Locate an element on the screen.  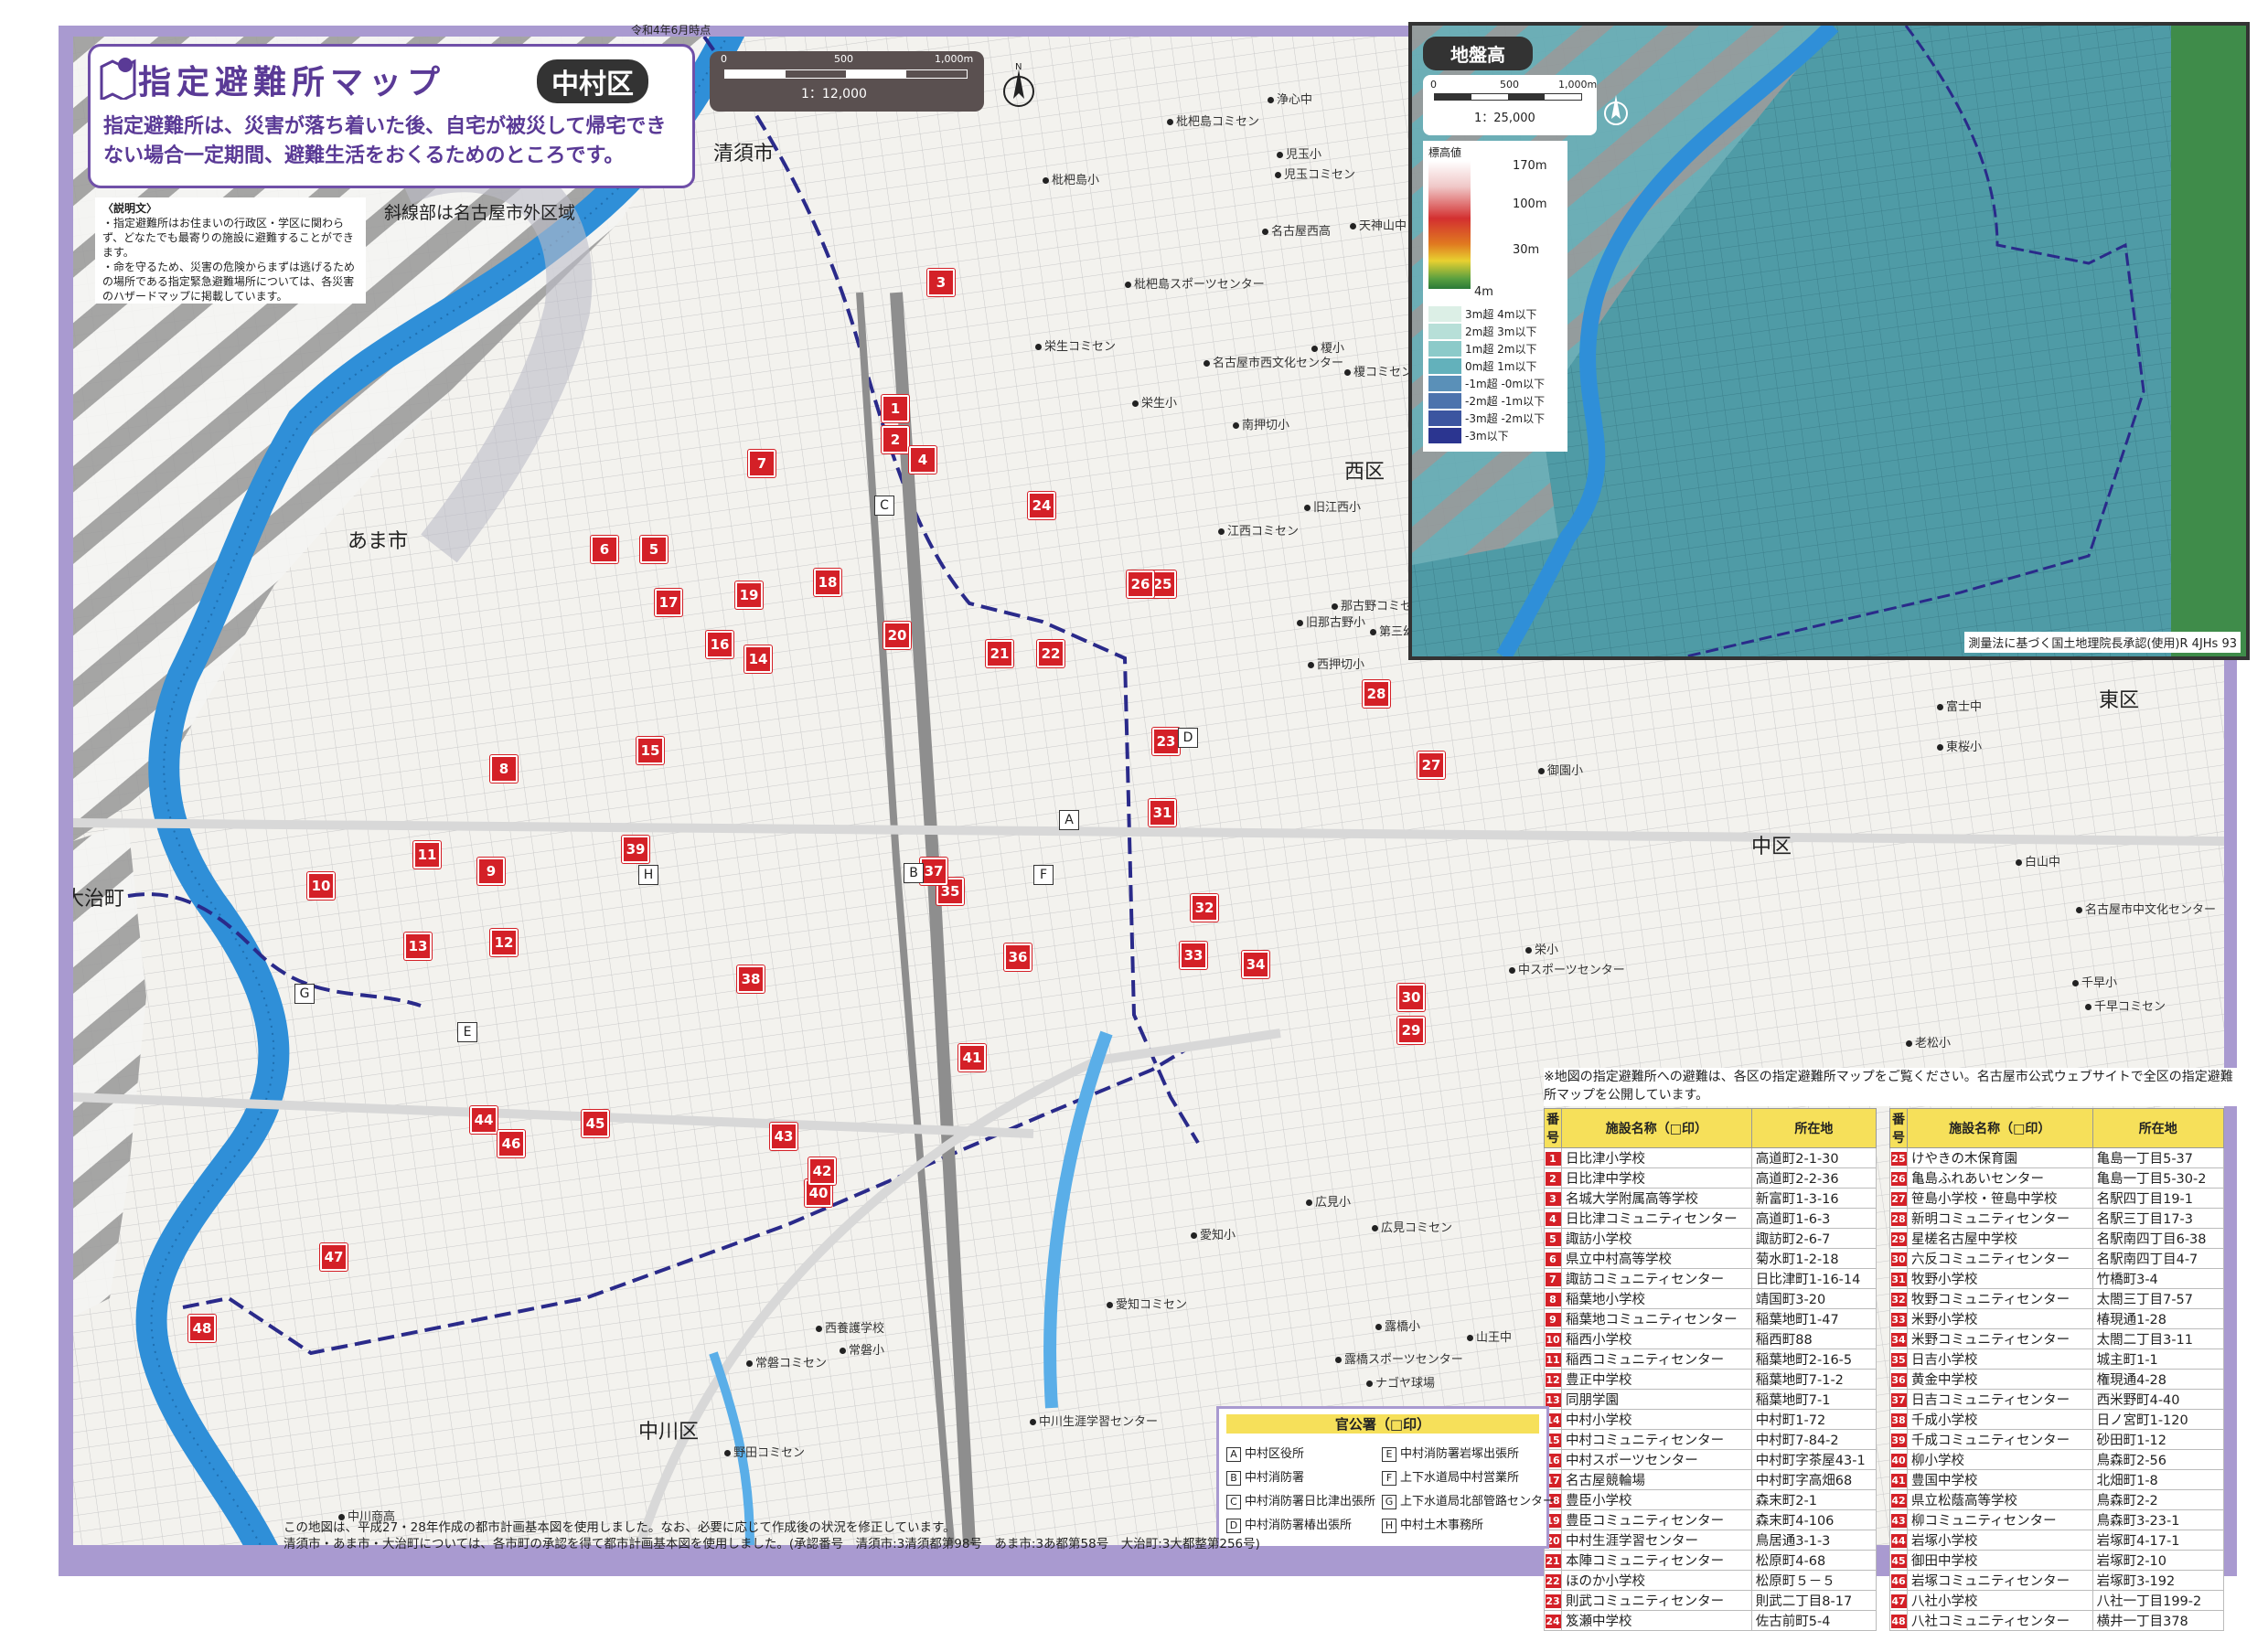
facility-number: 26 is located at coordinates (1898, 1178).